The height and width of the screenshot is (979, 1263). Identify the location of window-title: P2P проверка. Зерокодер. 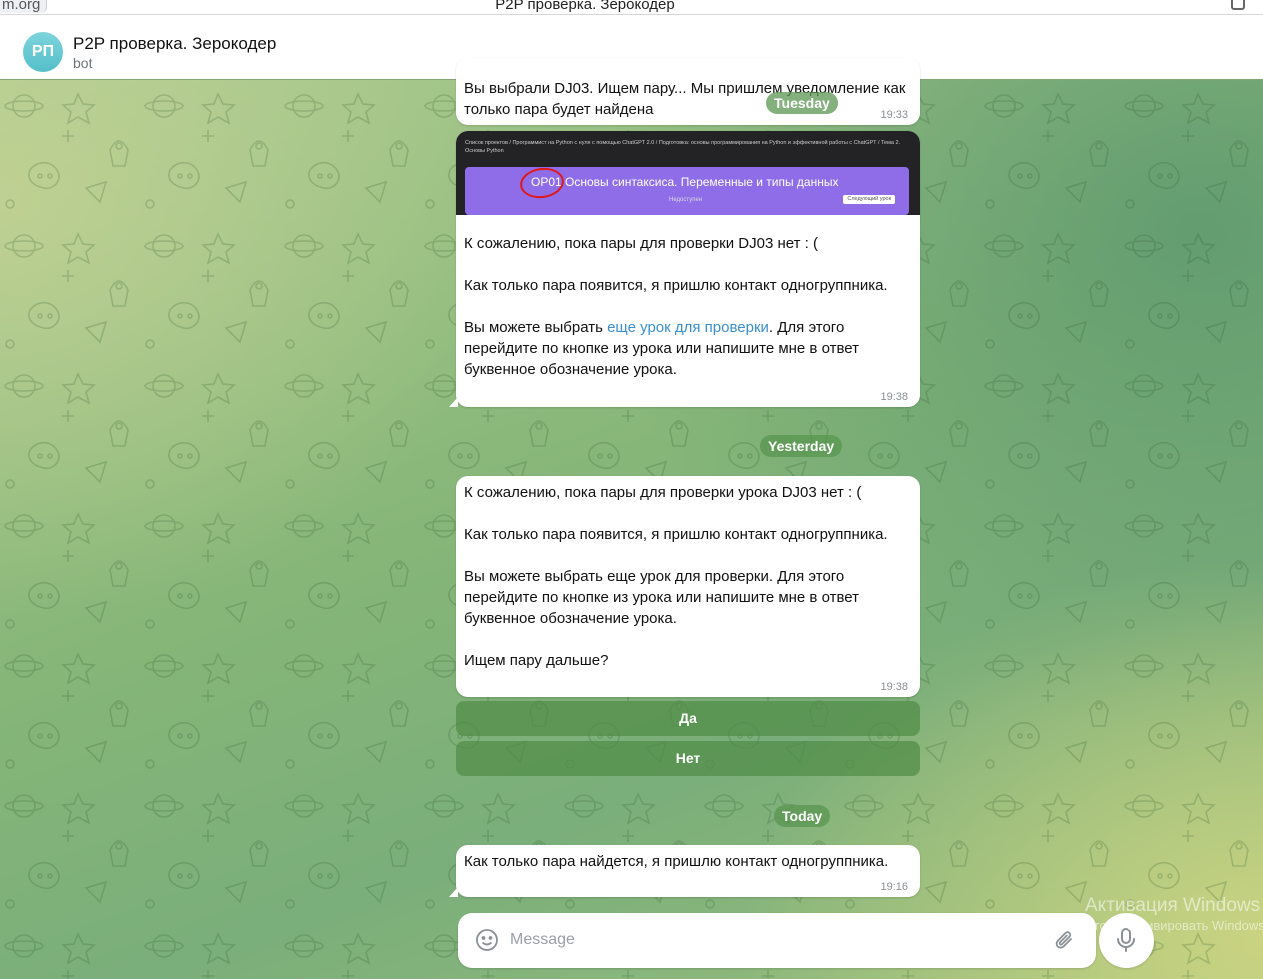
(585, 6).